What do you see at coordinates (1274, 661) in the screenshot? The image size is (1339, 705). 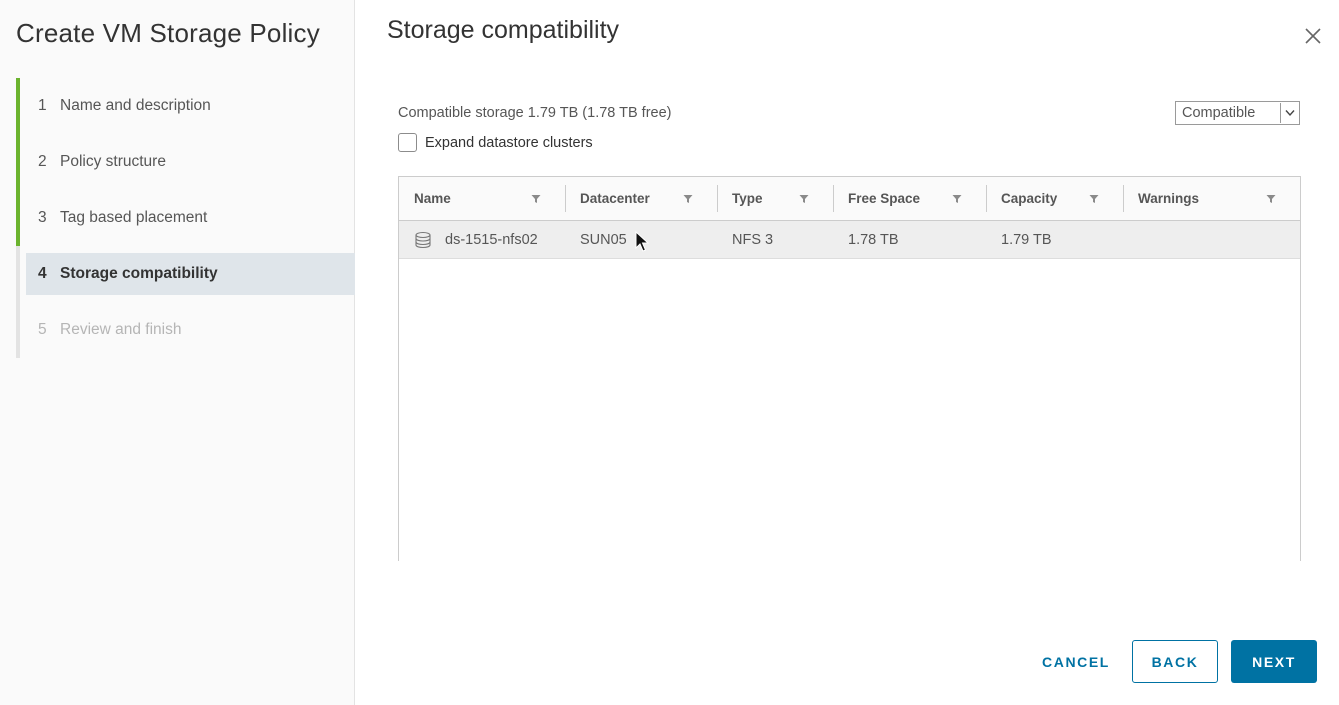 I see `next-button: NEXT` at bounding box center [1274, 661].